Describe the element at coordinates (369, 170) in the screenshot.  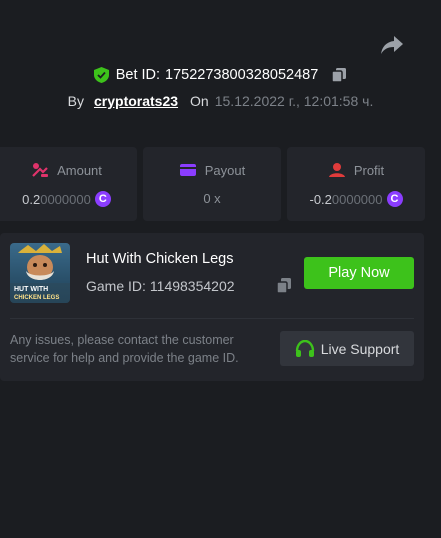
I see `profit-label: Profit` at that location.